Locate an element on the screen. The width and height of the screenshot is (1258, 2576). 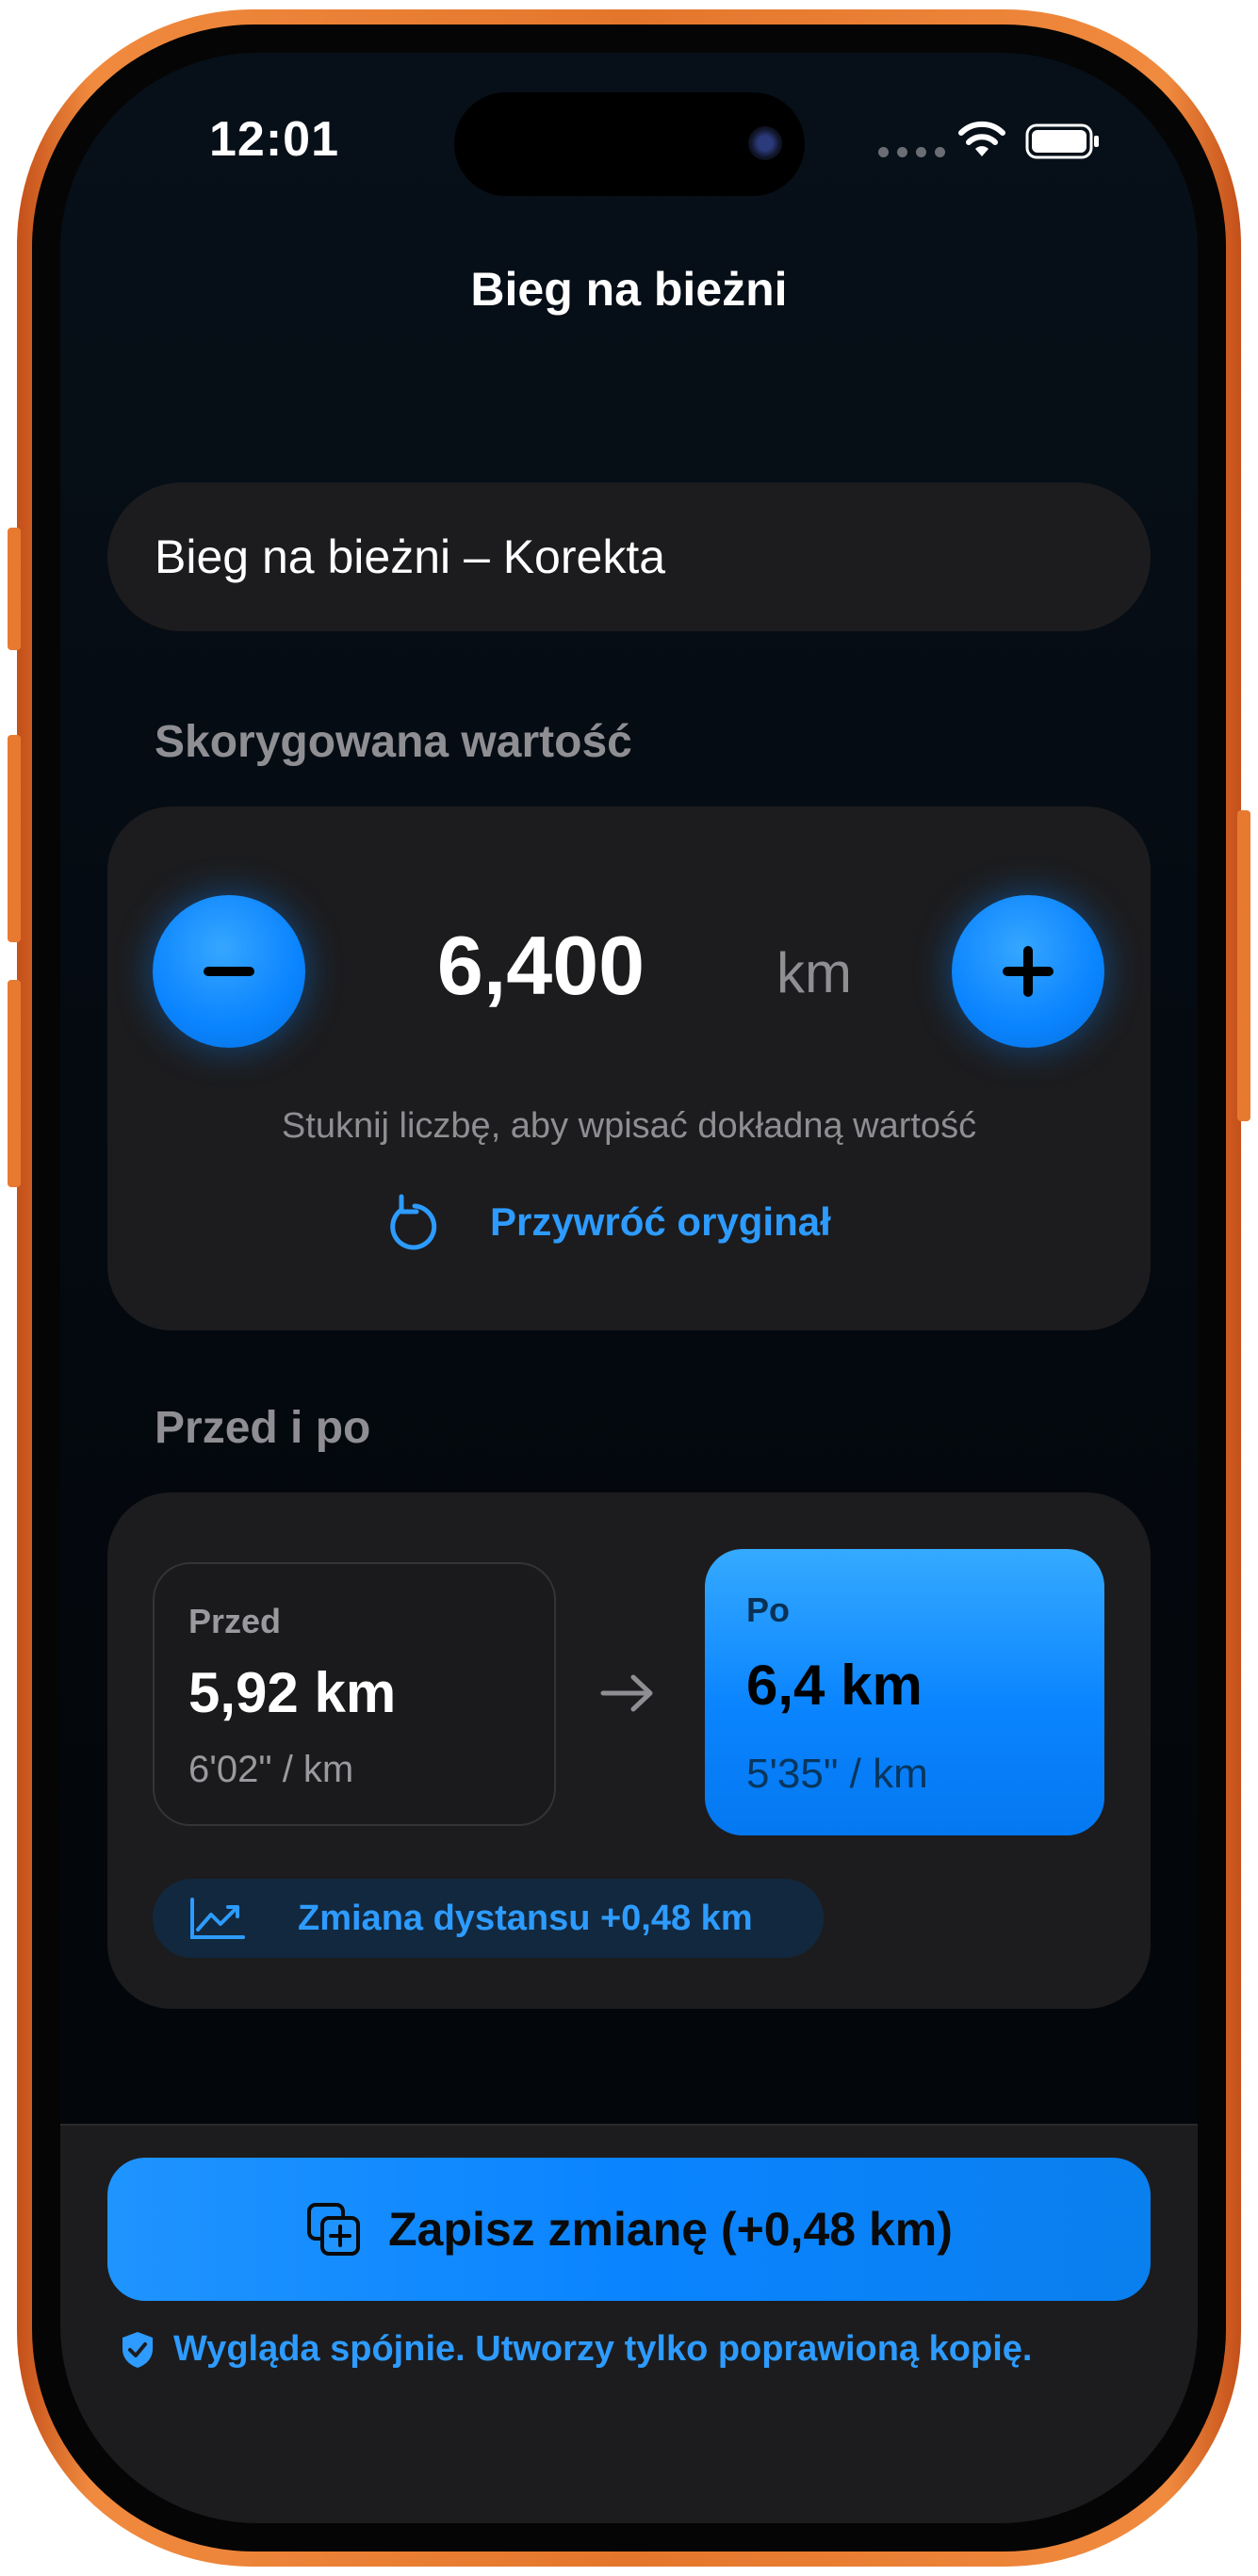
restore-icon is located at coordinates (413, 1222).